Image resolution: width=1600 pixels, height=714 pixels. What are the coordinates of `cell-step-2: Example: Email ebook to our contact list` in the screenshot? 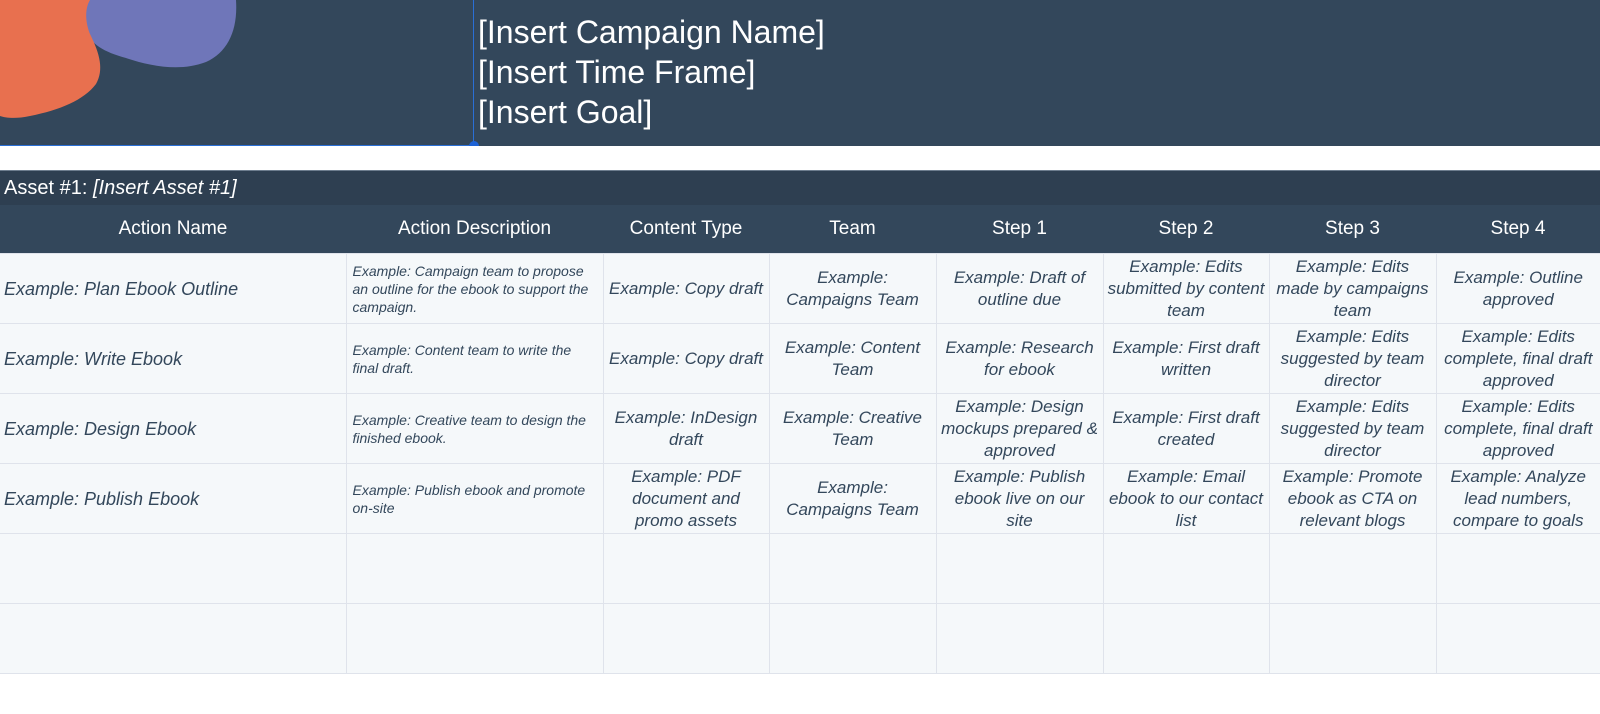 It's located at (1186, 498).